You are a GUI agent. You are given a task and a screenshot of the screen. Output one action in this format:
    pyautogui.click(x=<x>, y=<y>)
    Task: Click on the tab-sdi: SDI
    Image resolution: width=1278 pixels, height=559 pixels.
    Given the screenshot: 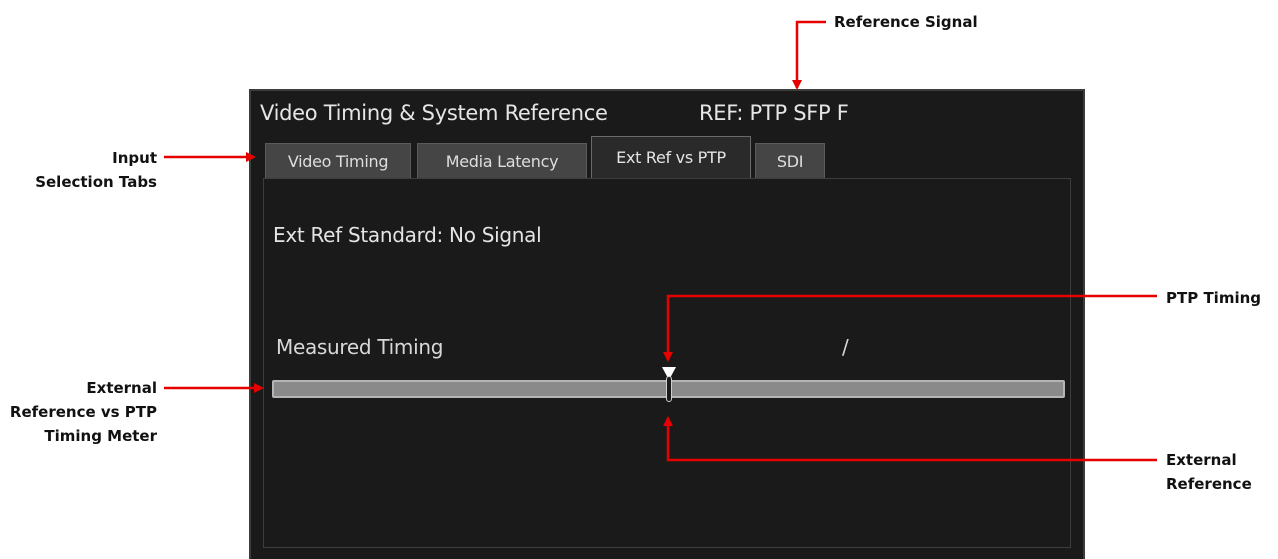 What is the action you would take?
    pyautogui.click(x=790, y=160)
    